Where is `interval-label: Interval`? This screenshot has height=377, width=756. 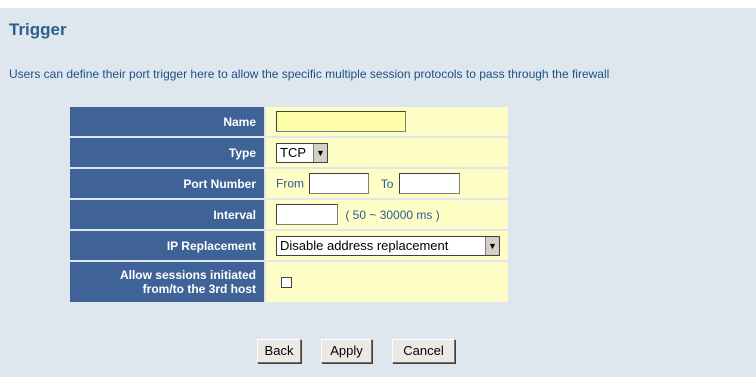 interval-label: Interval is located at coordinates (167, 214).